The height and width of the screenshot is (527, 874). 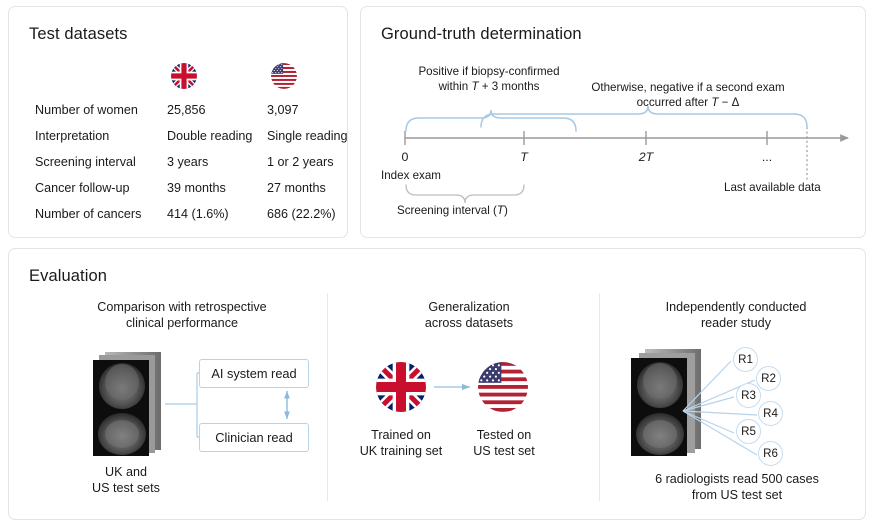 What do you see at coordinates (748, 431) in the screenshot?
I see `reader-circle-R5: R5` at bounding box center [748, 431].